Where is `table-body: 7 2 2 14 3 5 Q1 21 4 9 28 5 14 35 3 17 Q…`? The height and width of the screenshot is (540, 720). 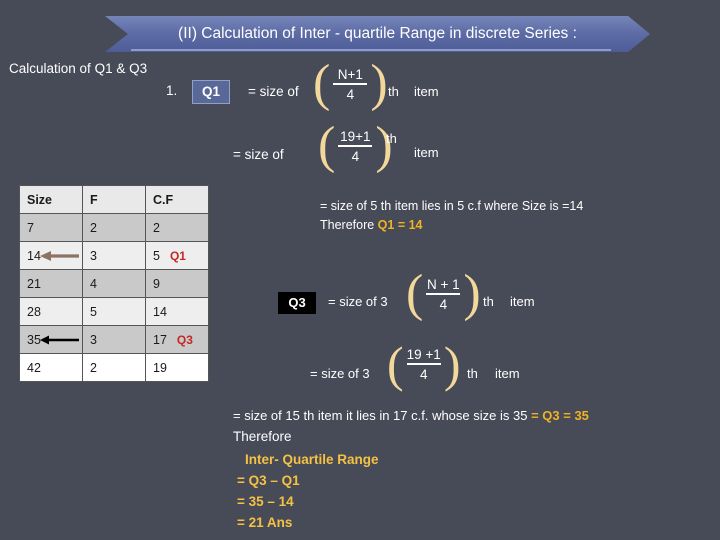 table-body: 7 2 2 14 3 5 Q1 21 4 9 28 5 14 35 3 17 Q… is located at coordinates (114, 297).